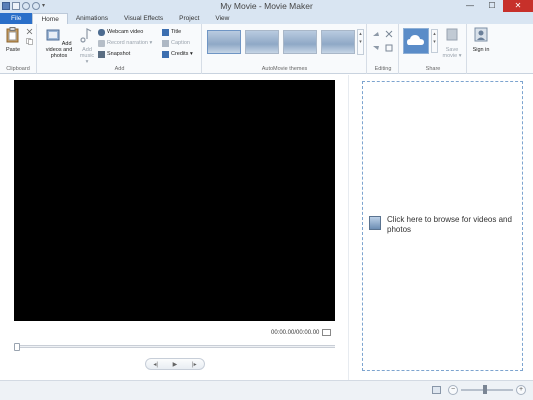 This screenshot has height=400, width=533. Describe the element at coordinates (87, 46) in the screenshot. I see `add-music-button: Add music ▾` at that location.